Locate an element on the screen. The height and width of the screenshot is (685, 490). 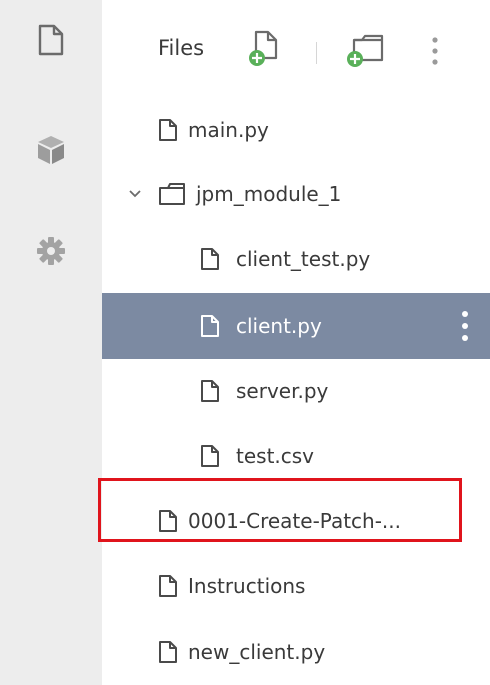
tree-item-new-client-py: new_client.py is located at coordinates (296, 652).